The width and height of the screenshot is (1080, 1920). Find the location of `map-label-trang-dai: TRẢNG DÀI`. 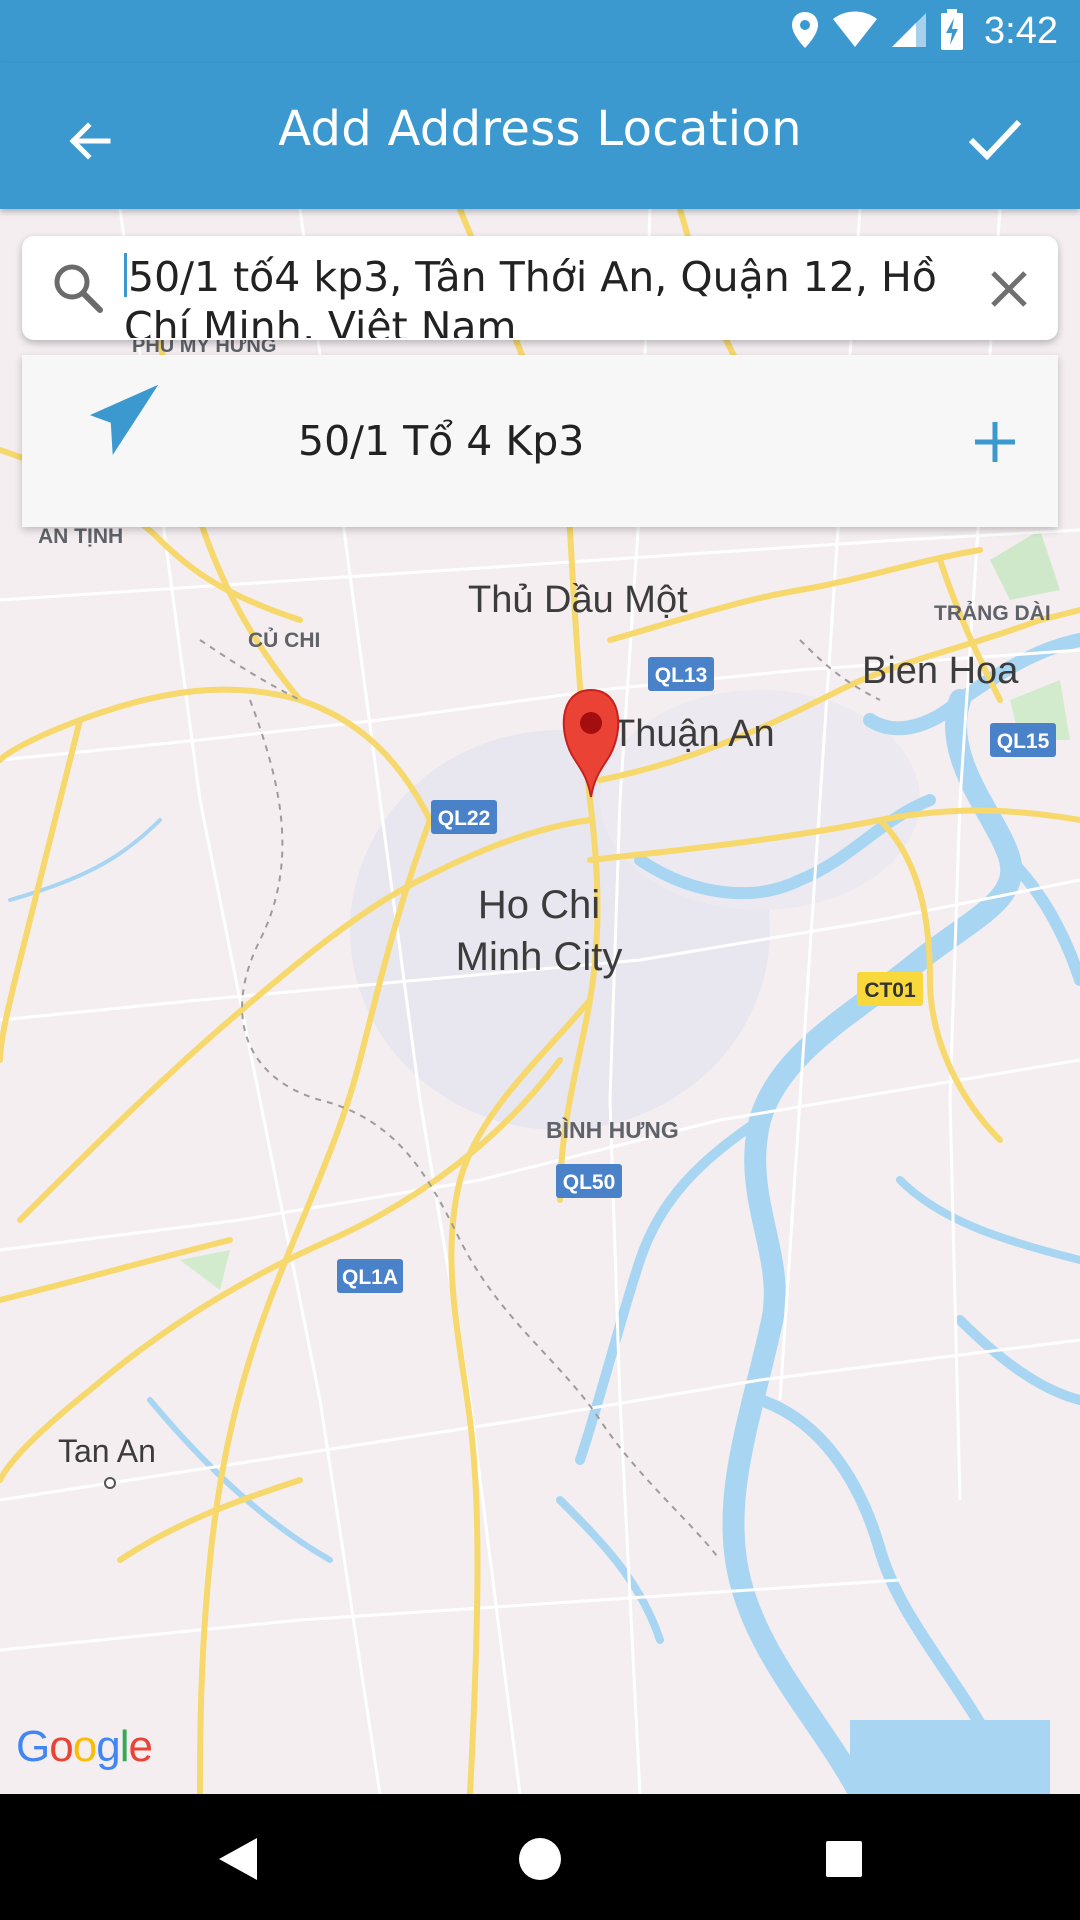

map-label-trang-dai: TRẢNG DÀI is located at coordinates (992, 613).